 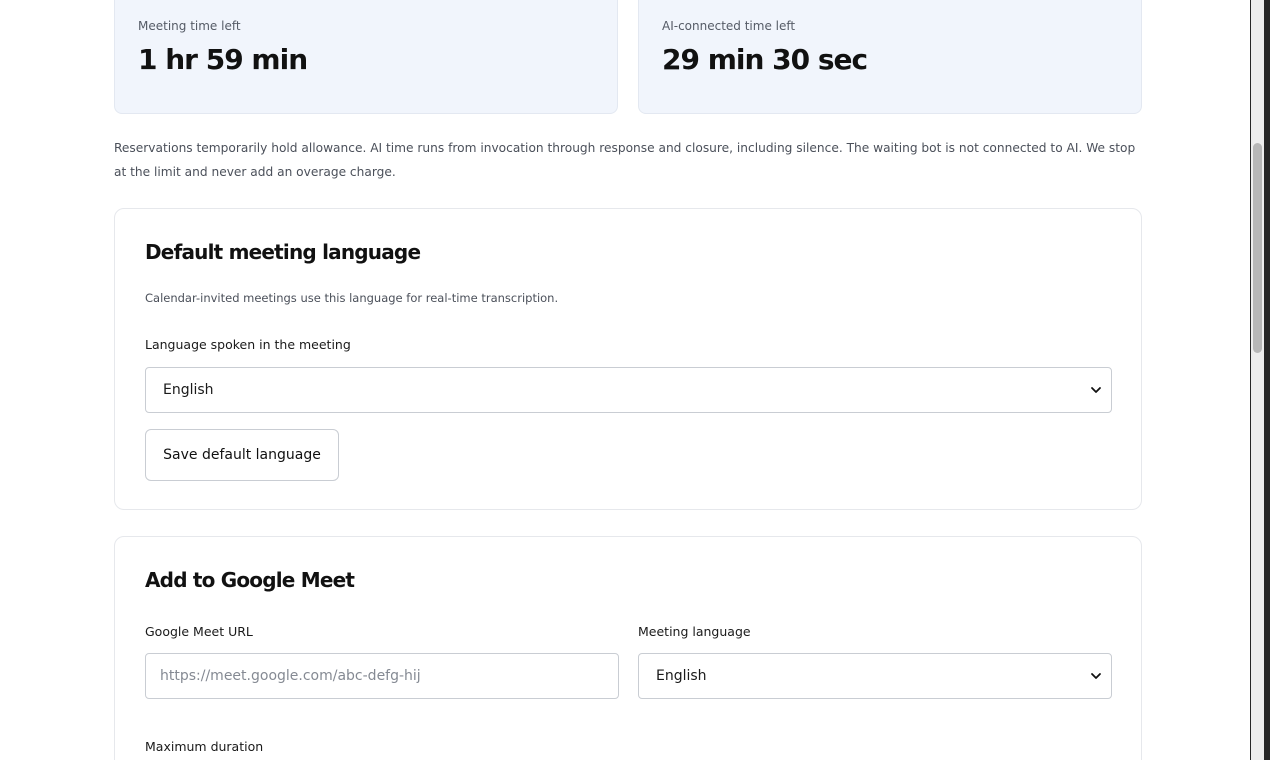 I want to click on default-language-selected-value: English, so click(x=188, y=390).